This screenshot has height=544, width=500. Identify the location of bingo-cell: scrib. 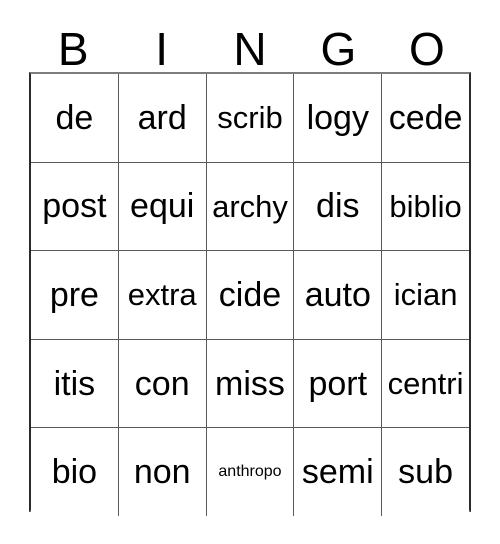
(249, 118).